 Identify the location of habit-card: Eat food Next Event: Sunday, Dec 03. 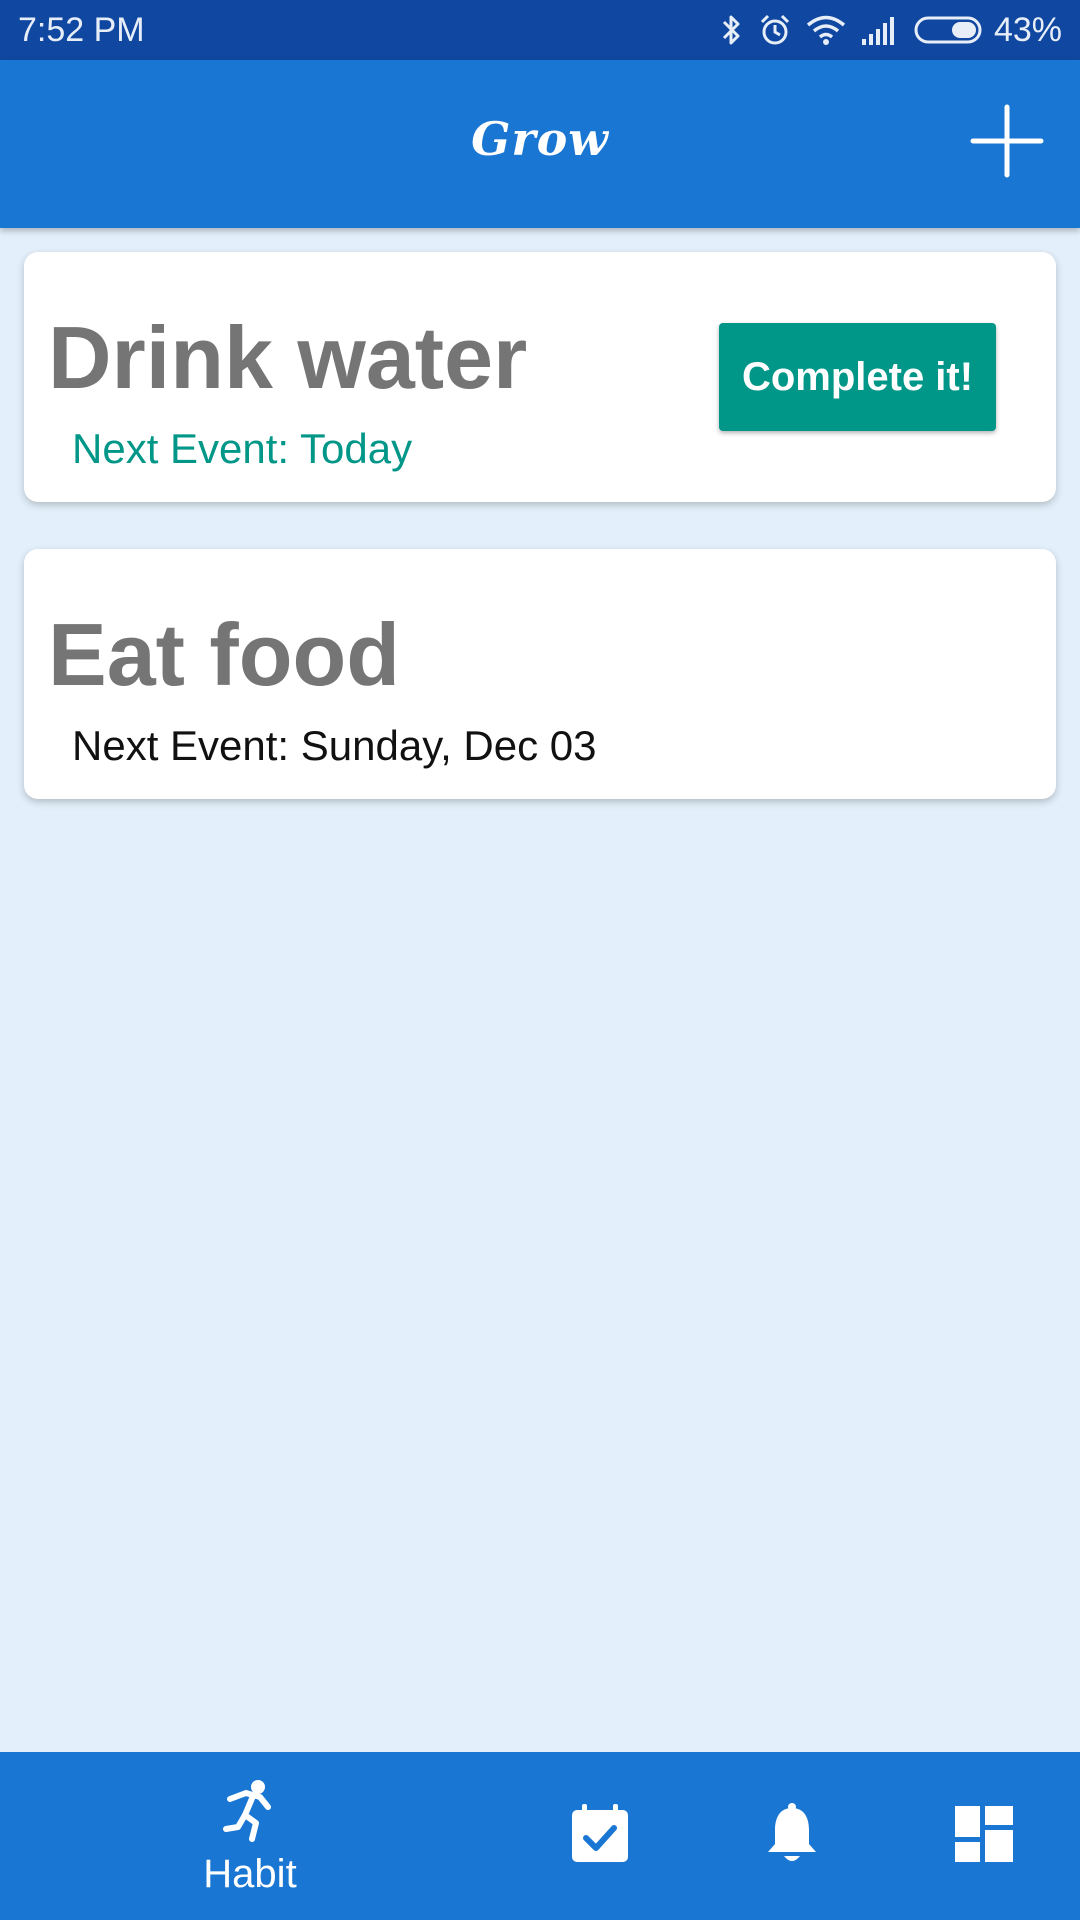
(540, 674).